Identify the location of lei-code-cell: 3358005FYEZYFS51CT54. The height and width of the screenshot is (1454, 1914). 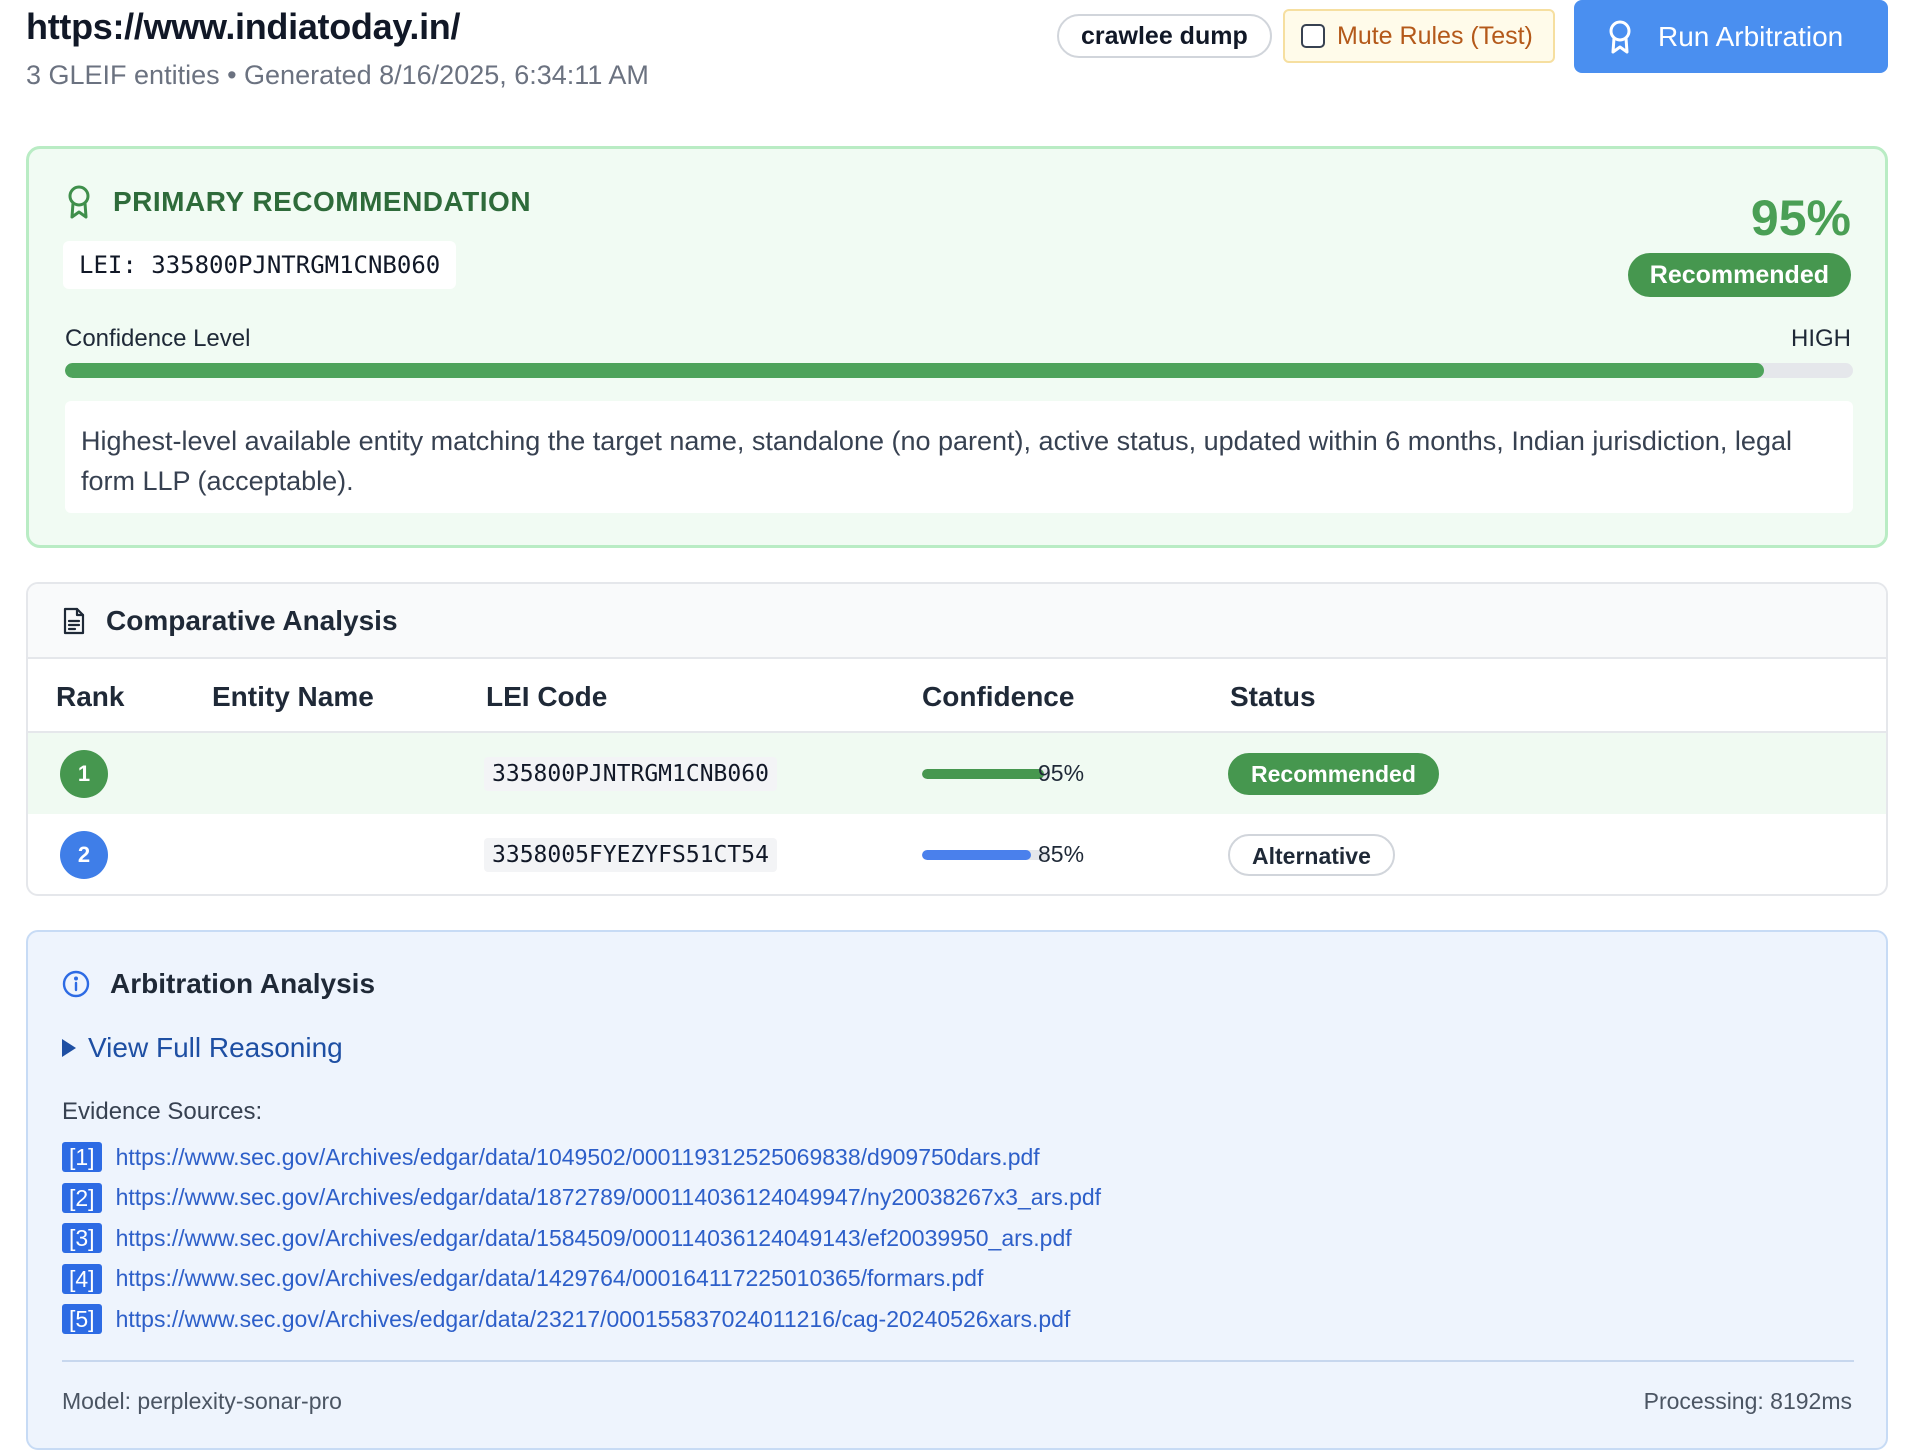
(630, 855).